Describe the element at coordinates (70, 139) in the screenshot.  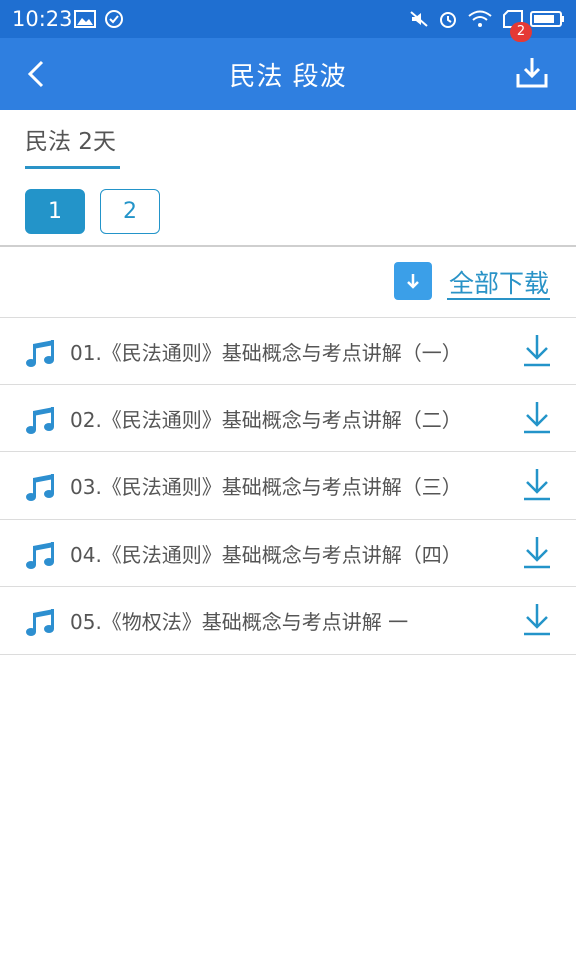
I see `tab-course: 民法 2天` at that location.